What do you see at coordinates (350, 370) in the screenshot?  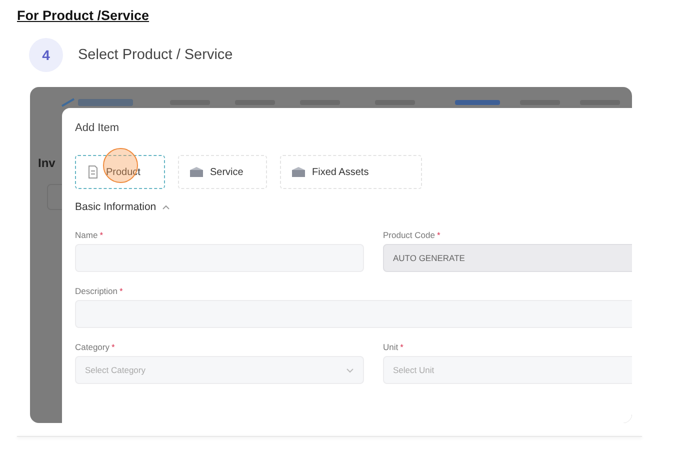 I see `chevron-down-icon` at bounding box center [350, 370].